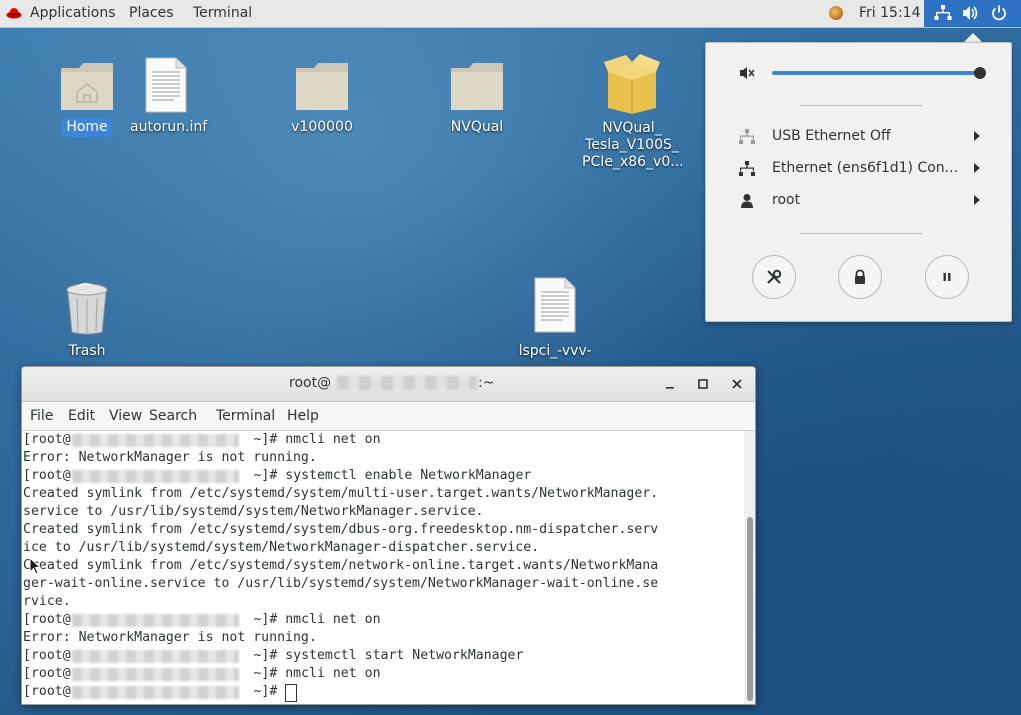 The width and height of the screenshot is (1021, 715). Describe the element at coordinates (87, 127) in the screenshot. I see `desktop-icon-label: Home` at that location.